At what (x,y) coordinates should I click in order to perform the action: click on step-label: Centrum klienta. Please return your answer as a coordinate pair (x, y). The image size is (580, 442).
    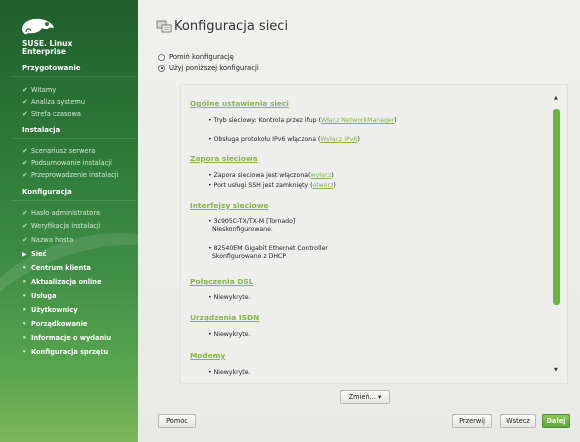
    Looking at the image, I should click on (61, 268).